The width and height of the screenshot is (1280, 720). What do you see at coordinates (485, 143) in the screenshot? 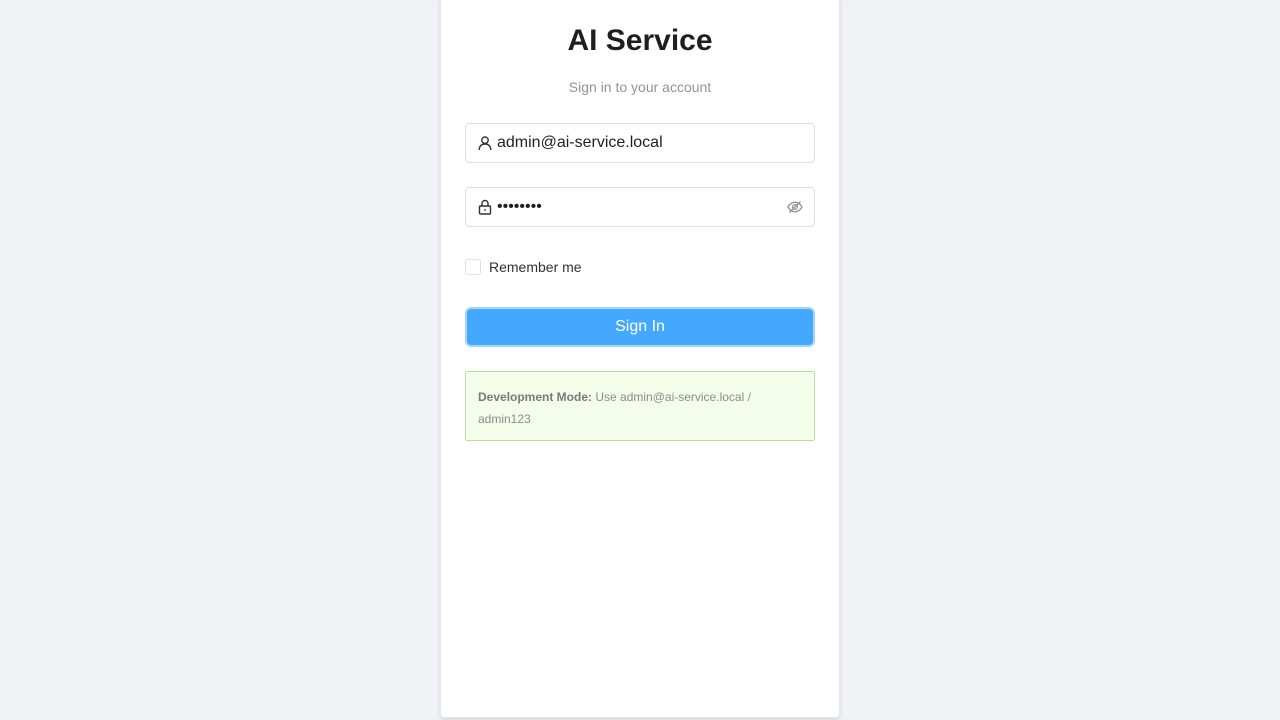
I see `user-icon` at bounding box center [485, 143].